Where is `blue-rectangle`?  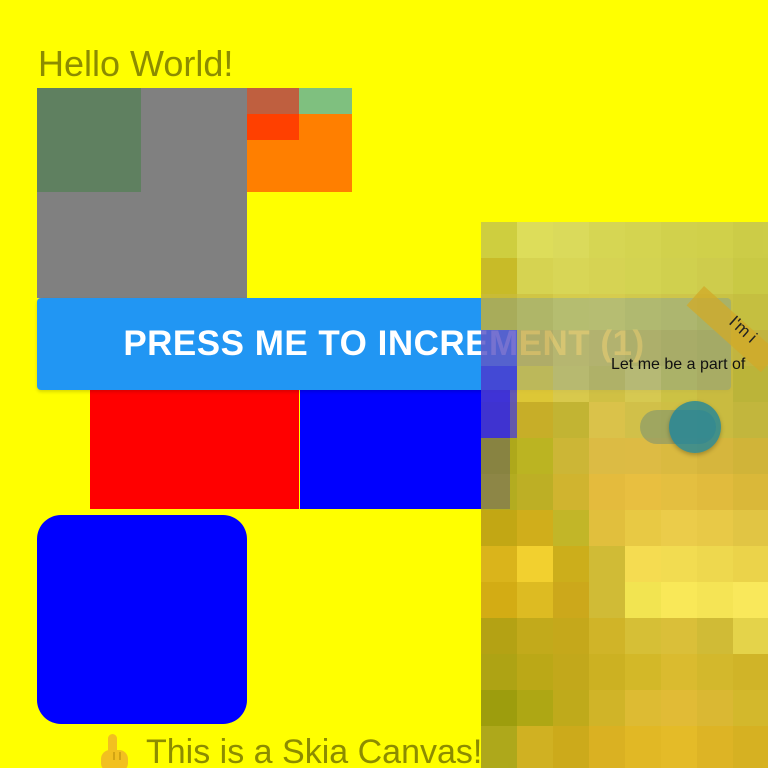
blue-rectangle is located at coordinates (405, 449).